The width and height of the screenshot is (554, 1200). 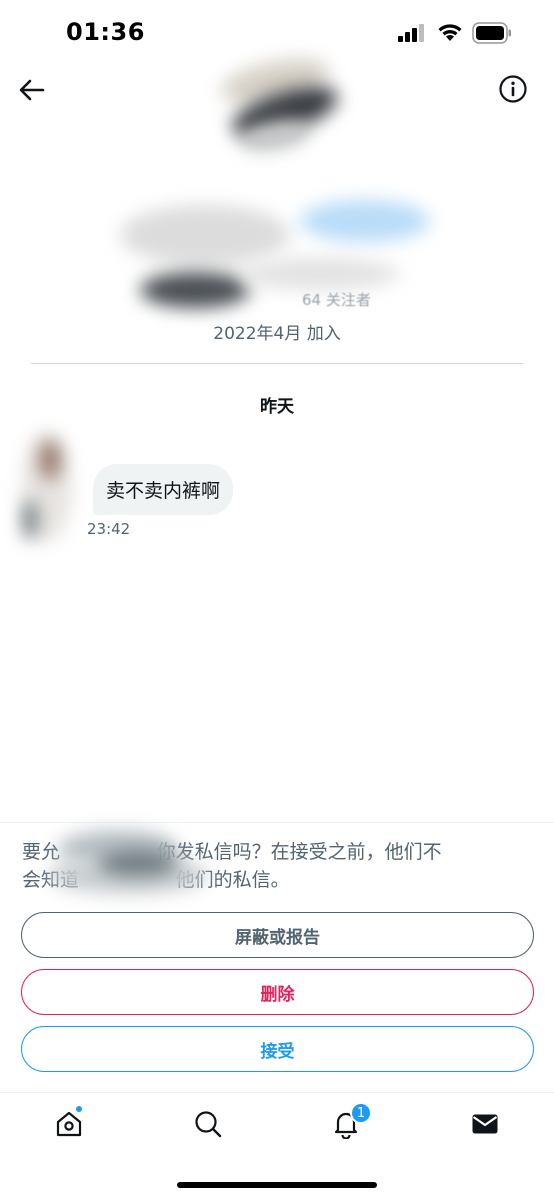 I want to click on home-icon, so click(x=69, y=1124).